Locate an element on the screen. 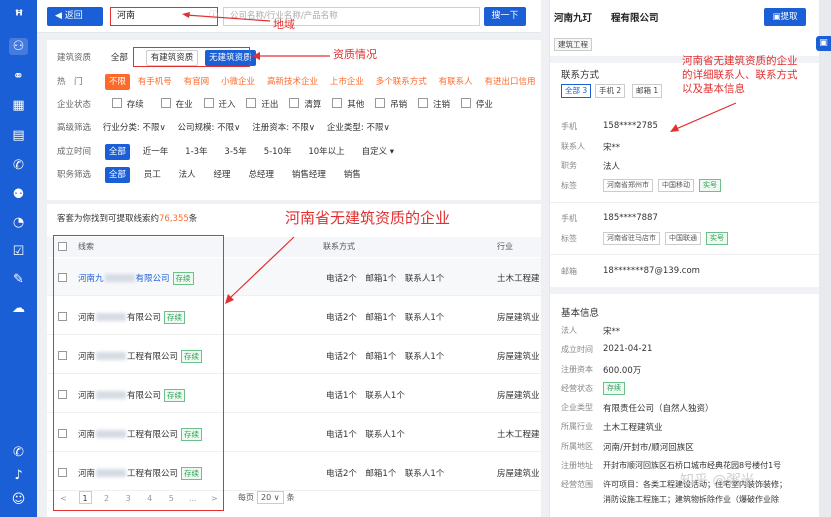 This screenshot has height=517, width=831. filter-position: 职务筛选 全部 员工 法人 经理 总经理 销售经理 销售 is located at coordinates (211, 175).